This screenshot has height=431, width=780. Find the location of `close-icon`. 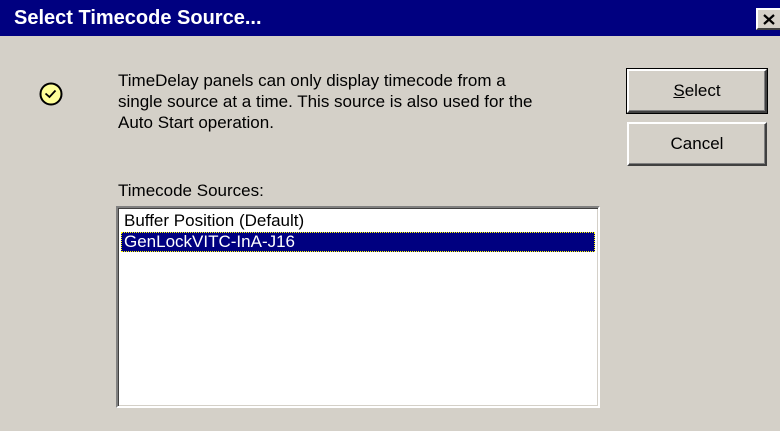

close-icon is located at coordinates (769, 19).